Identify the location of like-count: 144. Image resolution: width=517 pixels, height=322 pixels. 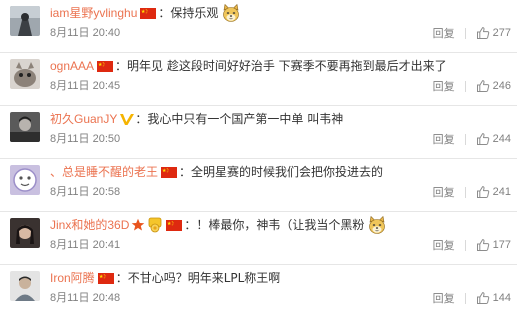
(501, 298).